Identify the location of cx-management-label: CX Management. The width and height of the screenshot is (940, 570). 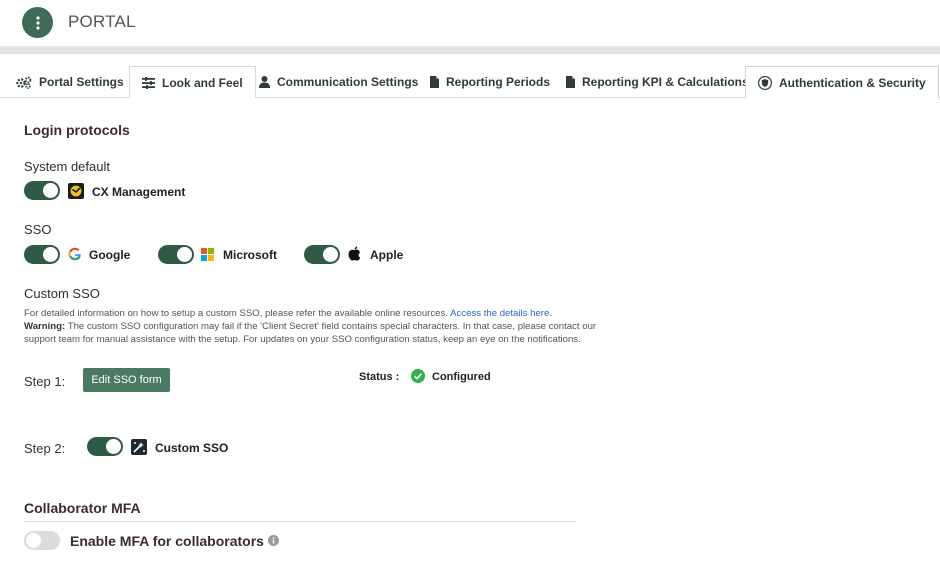
(139, 192).